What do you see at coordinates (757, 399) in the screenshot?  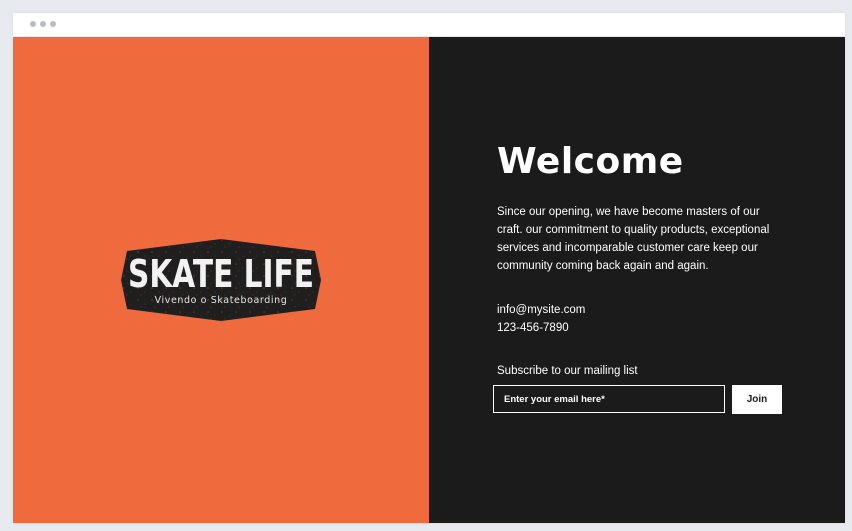 I see `join-button: Join` at bounding box center [757, 399].